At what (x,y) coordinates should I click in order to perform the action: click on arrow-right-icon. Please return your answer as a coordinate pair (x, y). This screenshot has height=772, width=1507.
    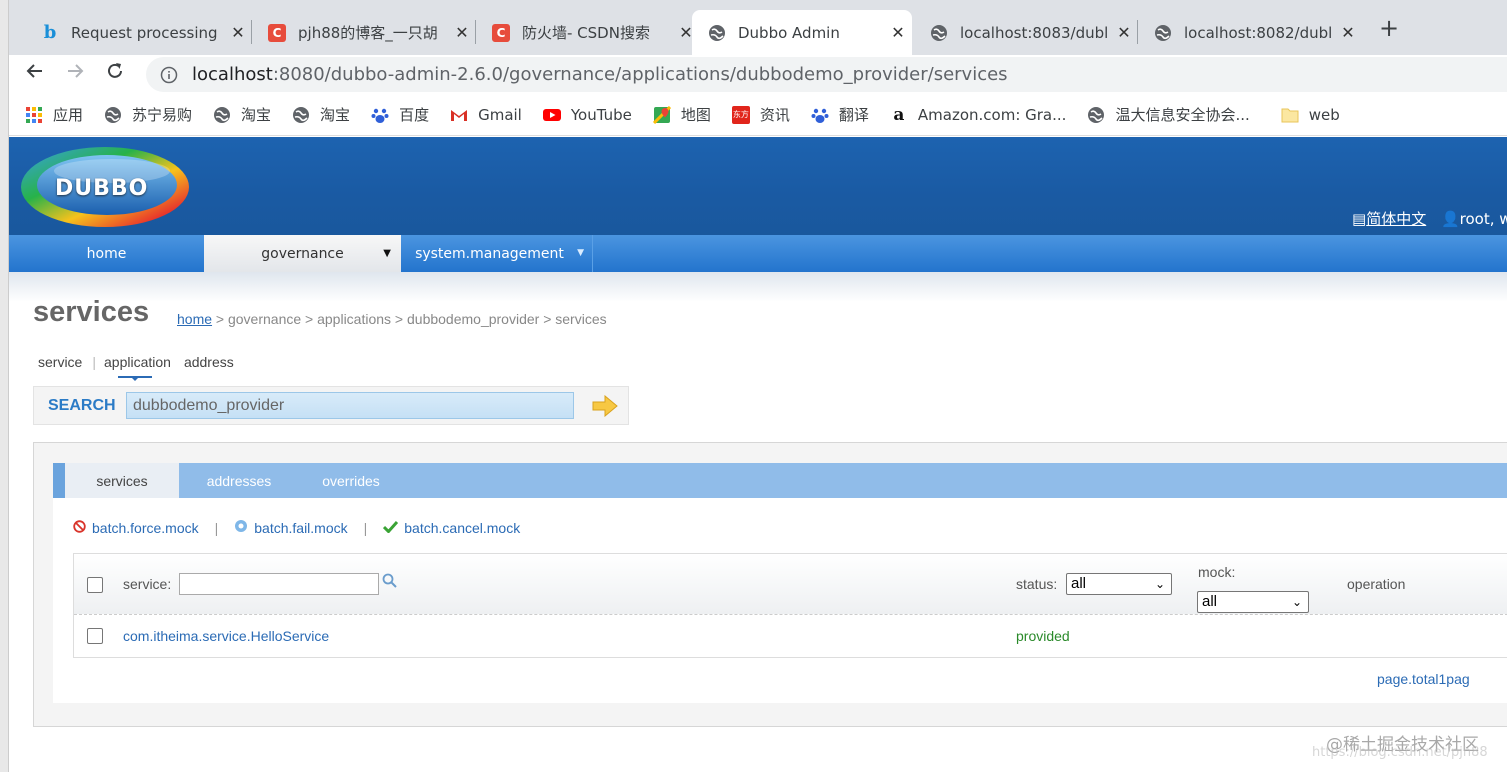
    Looking at the image, I should click on (605, 406).